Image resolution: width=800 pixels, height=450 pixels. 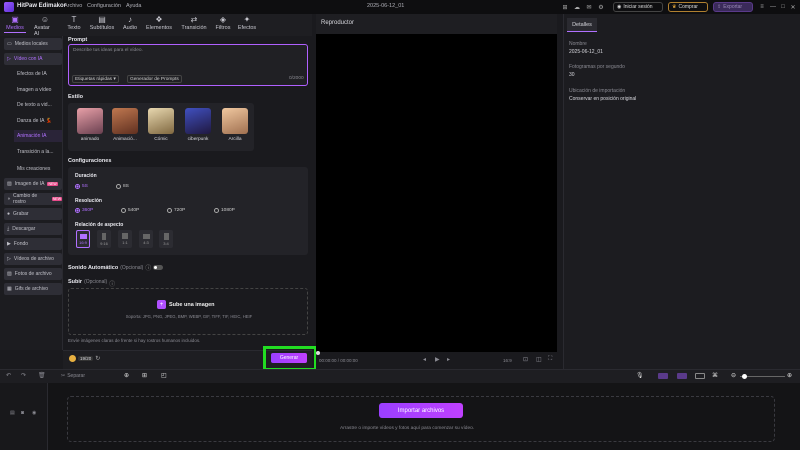 I want to click on aspect-1-1: 1:1, so click(x=125, y=239).